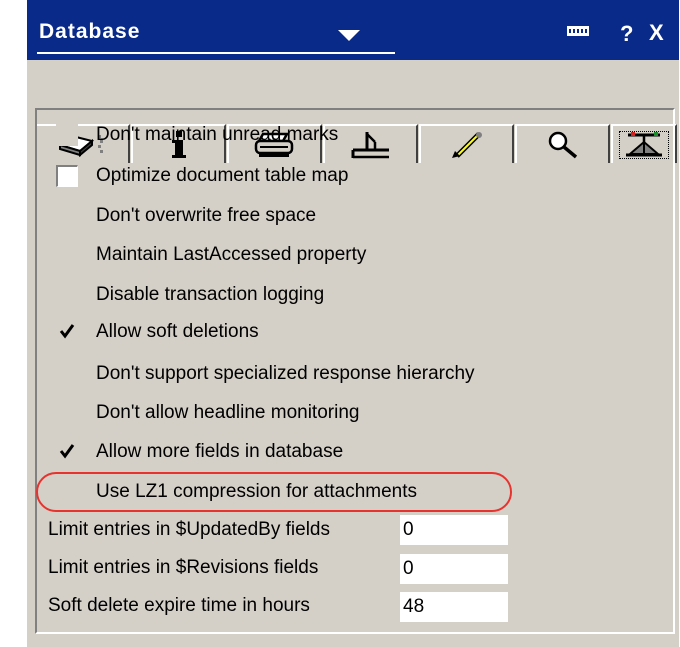  I want to click on option-label: Don't overwrite free space, so click(206, 215).